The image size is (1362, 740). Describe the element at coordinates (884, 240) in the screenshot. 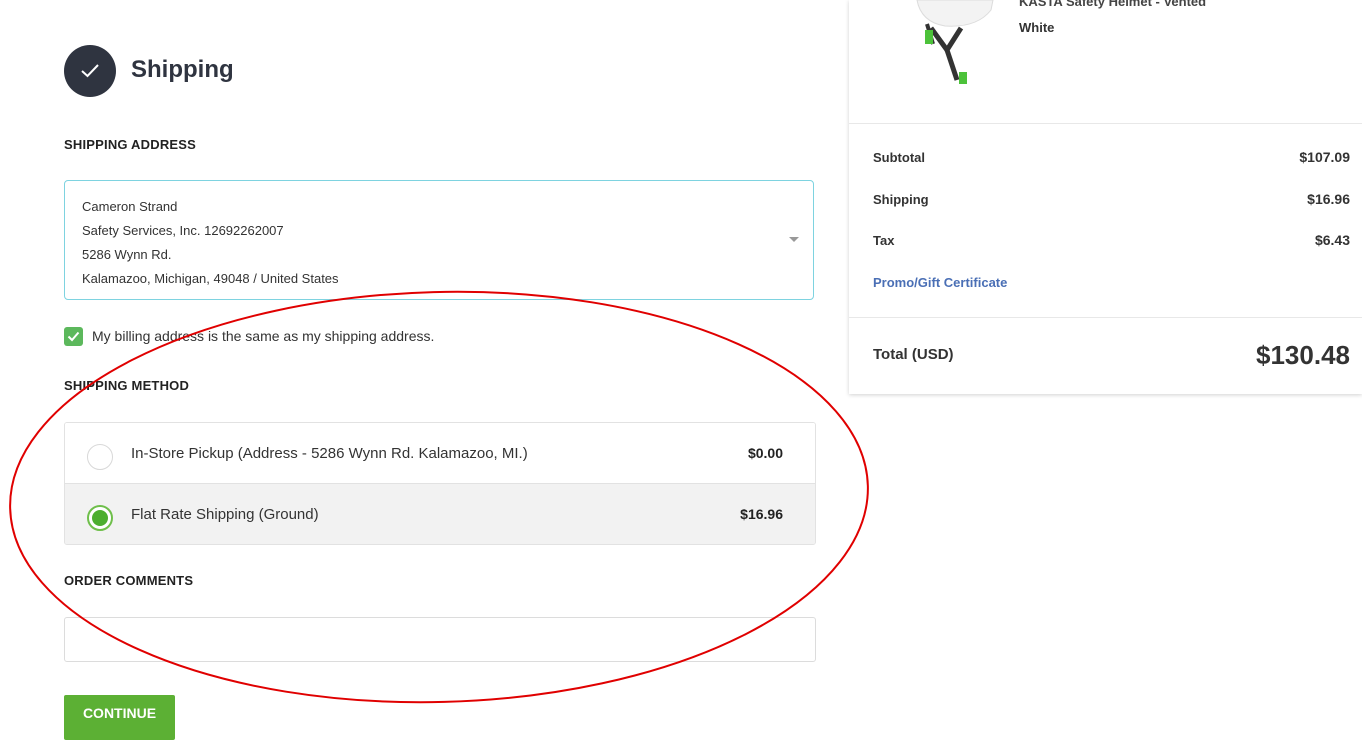

I see `tax-label: Tax` at that location.